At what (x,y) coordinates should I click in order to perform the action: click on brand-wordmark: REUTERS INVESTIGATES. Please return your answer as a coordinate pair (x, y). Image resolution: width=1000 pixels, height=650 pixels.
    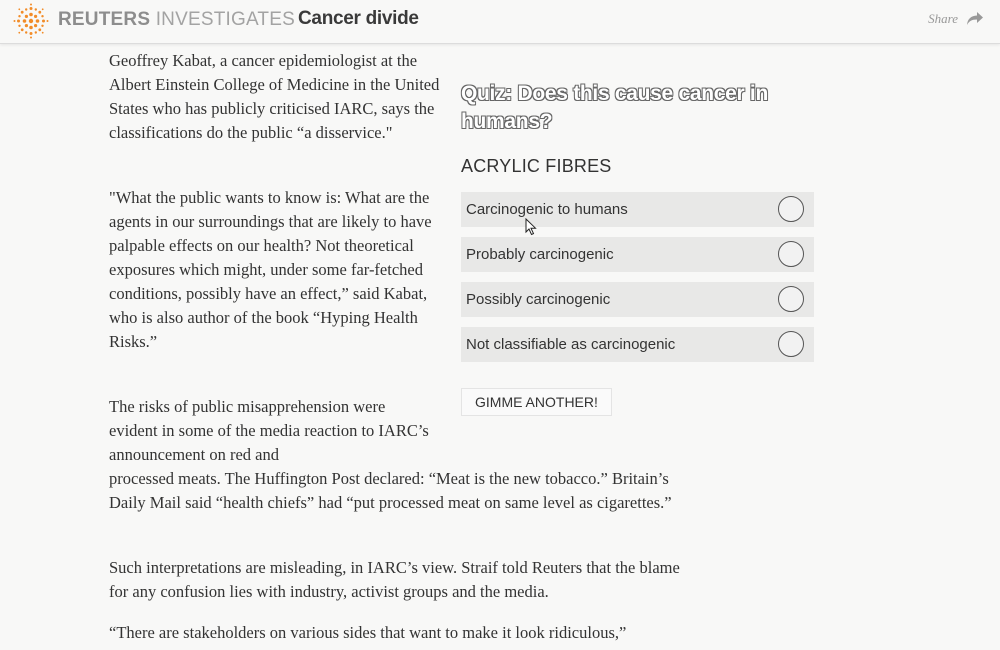
    Looking at the image, I should click on (176, 20).